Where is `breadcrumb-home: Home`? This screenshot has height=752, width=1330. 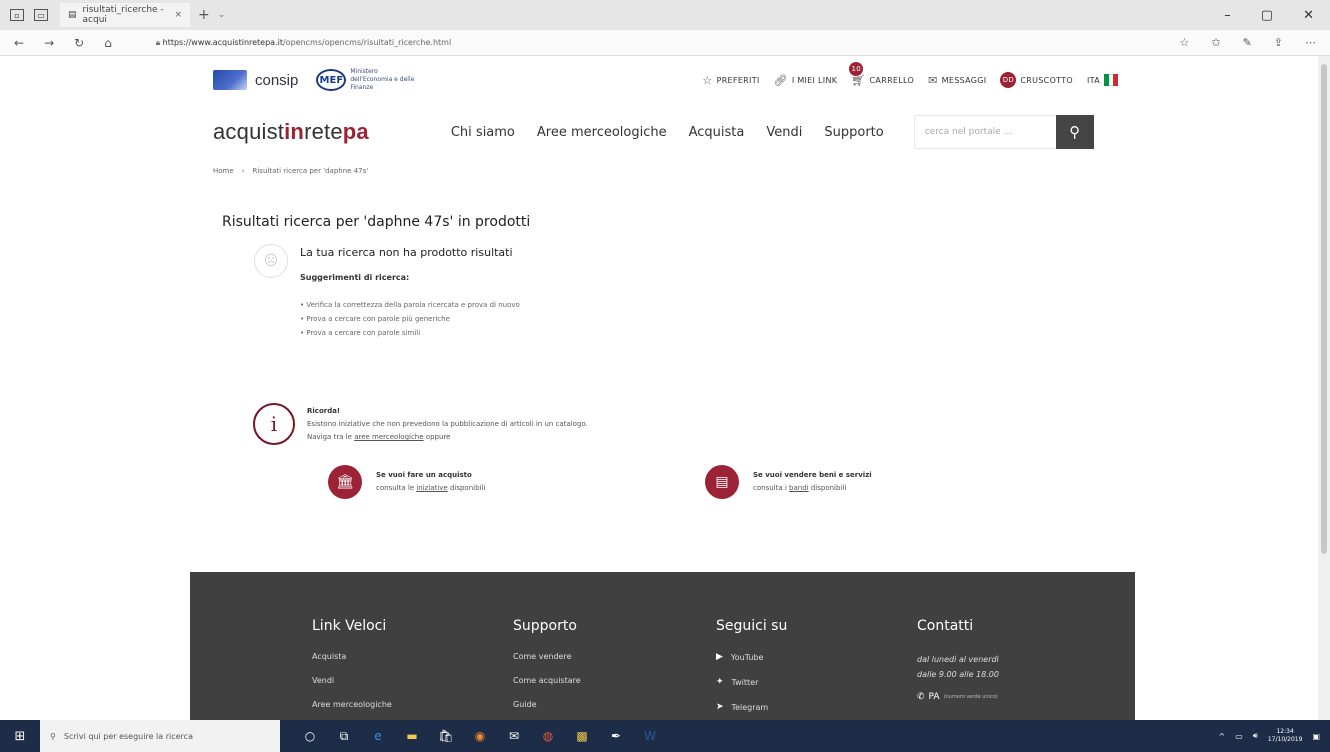
breadcrumb-home: Home is located at coordinates (223, 171).